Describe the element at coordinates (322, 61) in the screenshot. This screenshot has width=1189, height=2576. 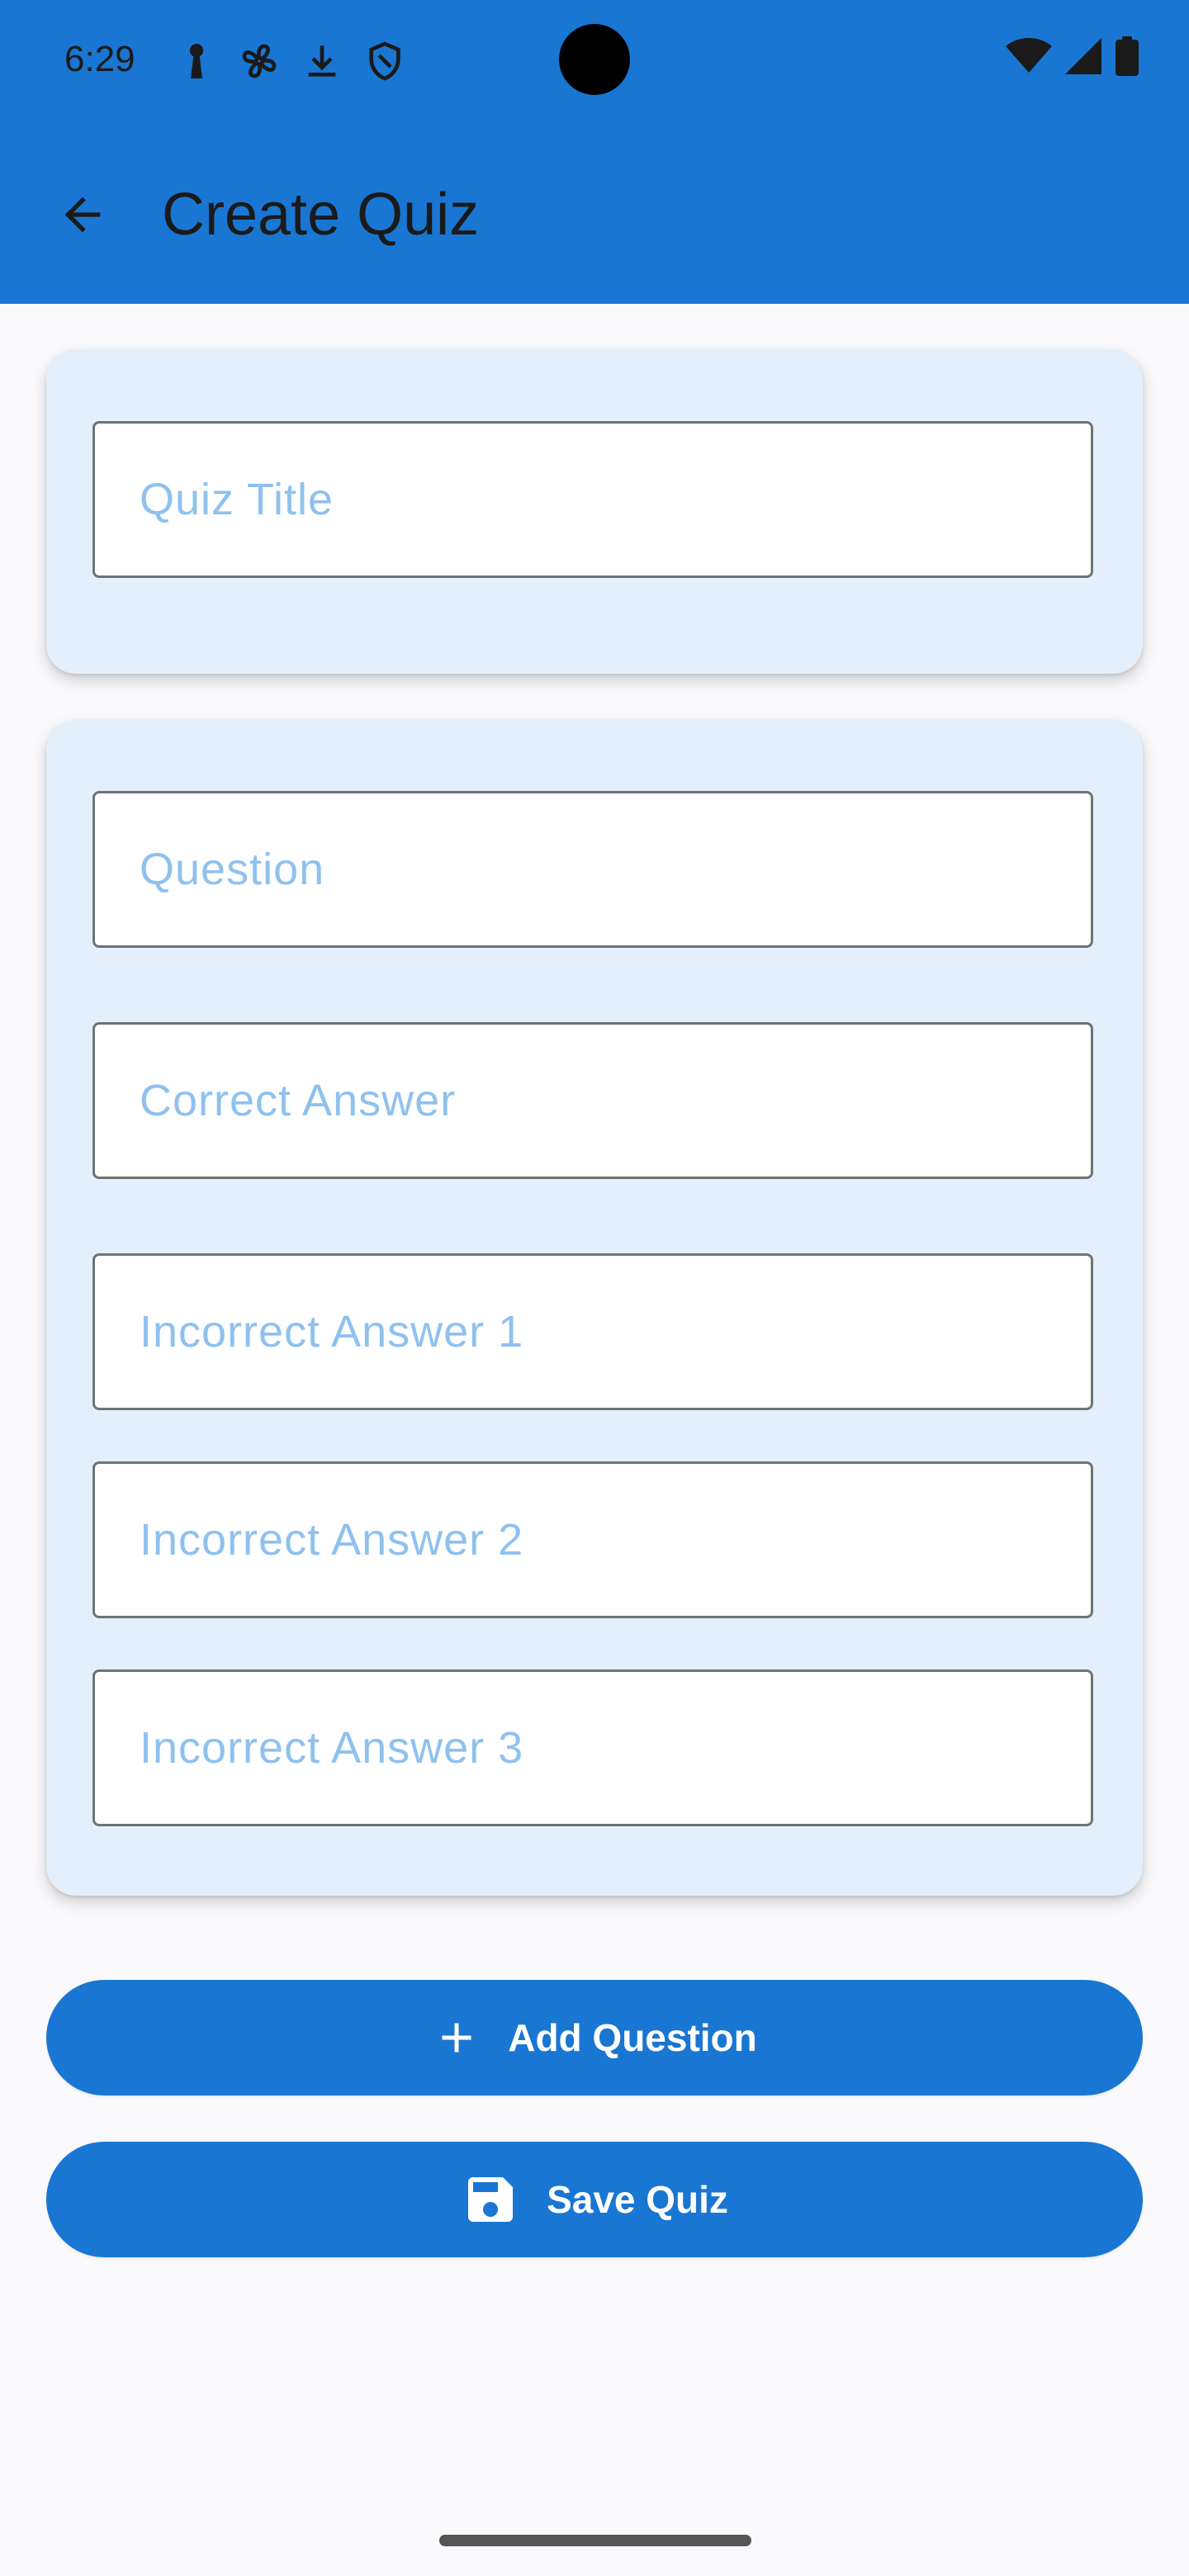
I see `download-icon` at that location.